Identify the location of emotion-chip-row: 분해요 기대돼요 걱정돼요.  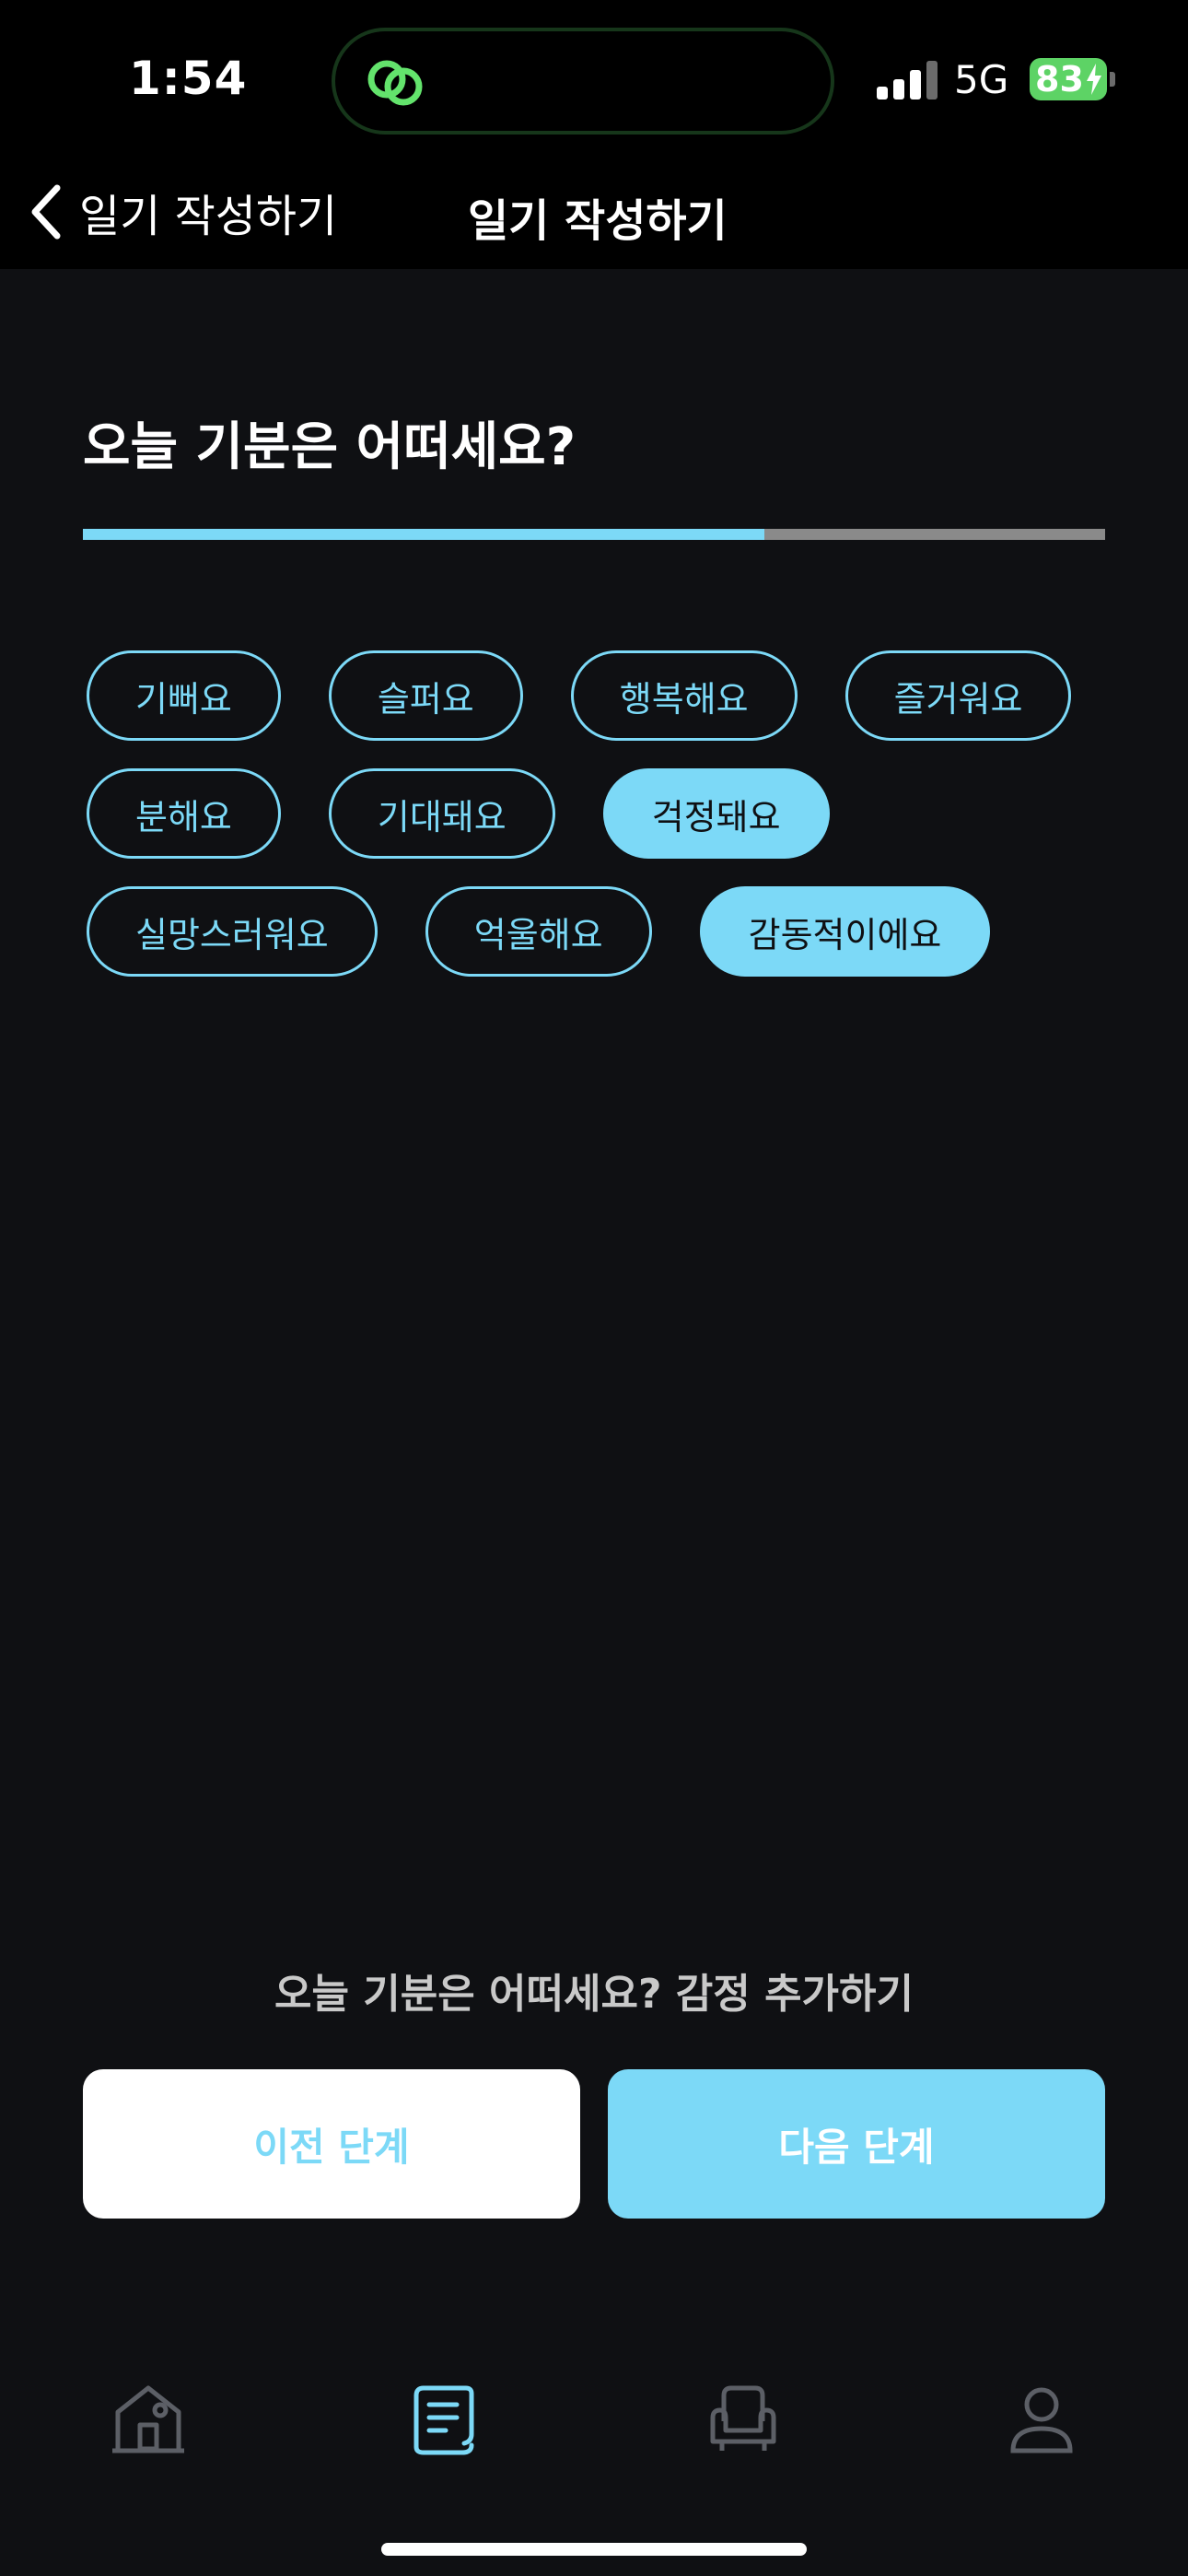
(602, 813).